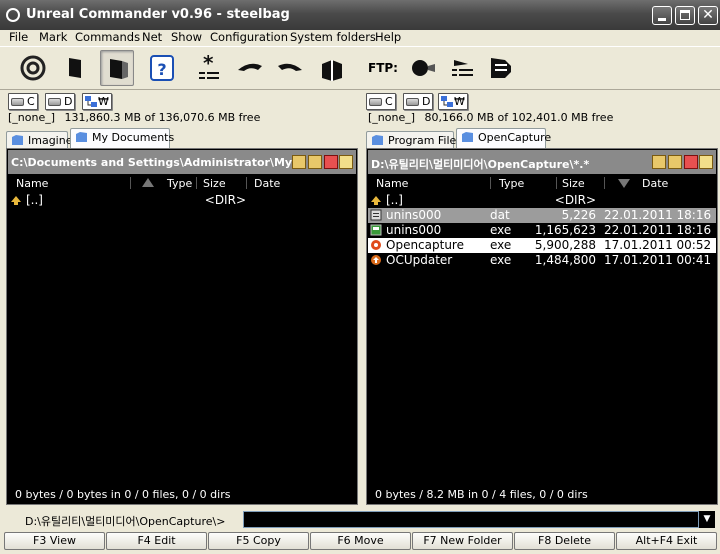 The height and width of the screenshot is (554, 720). I want to click on menu-help: Help, so click(388, 37).